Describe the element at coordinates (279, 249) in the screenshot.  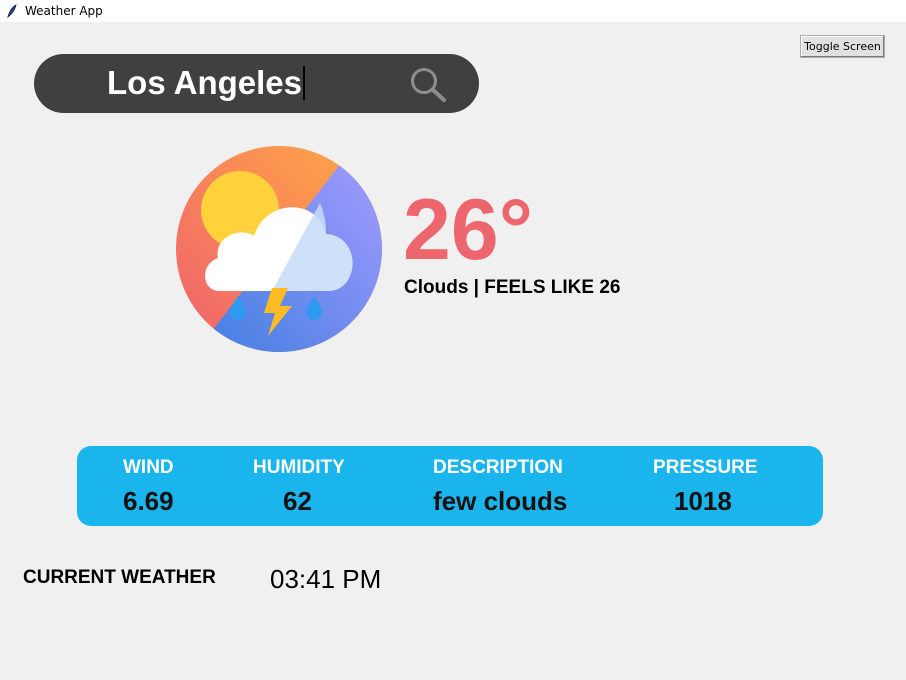
I see `sun-cloud-thunder-icon` at that location.